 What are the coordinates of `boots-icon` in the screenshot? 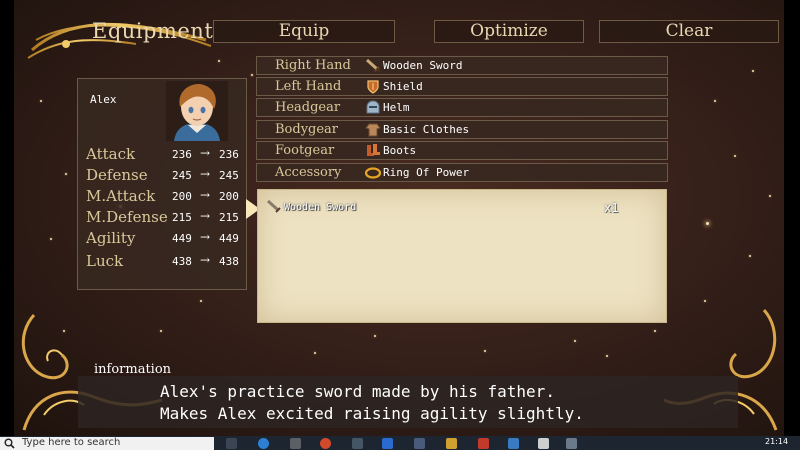 It's located at (373, 150).